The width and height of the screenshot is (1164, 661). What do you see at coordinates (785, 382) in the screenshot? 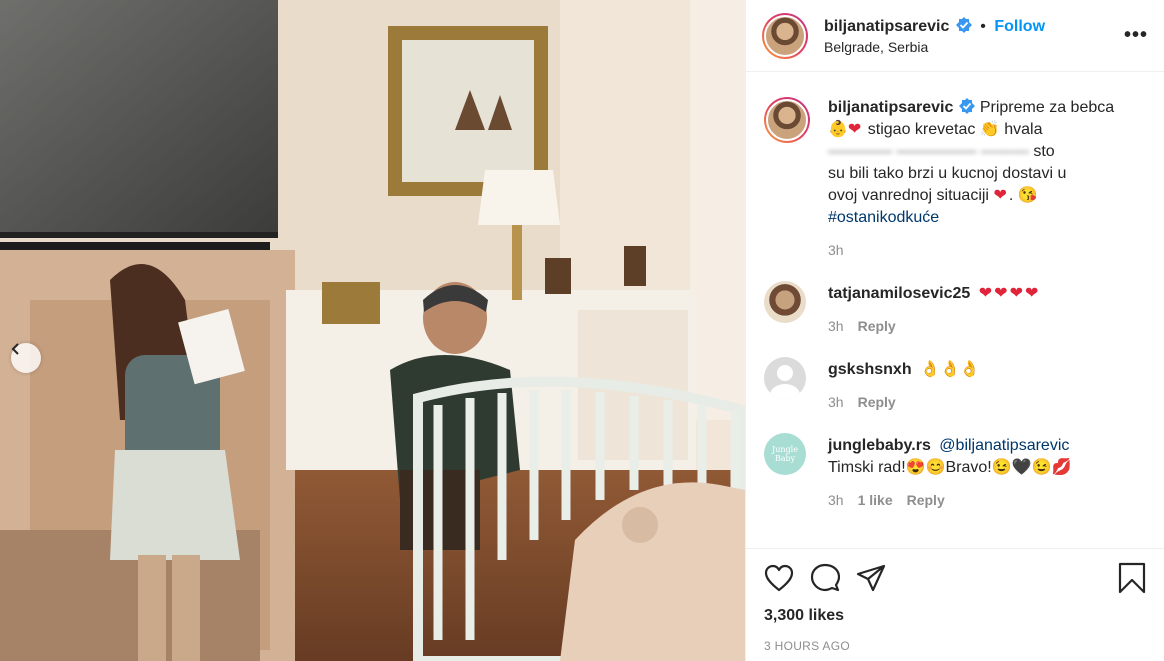
I see `default-avatar-icon` at bounding box center [785, 382].